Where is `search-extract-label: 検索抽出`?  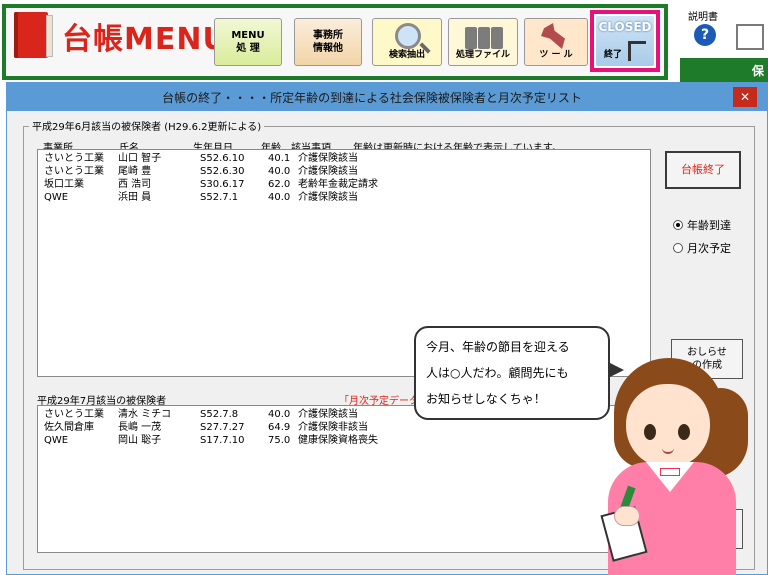 search-extract-label: 検索抽出 is located at coordinates (406, 55).